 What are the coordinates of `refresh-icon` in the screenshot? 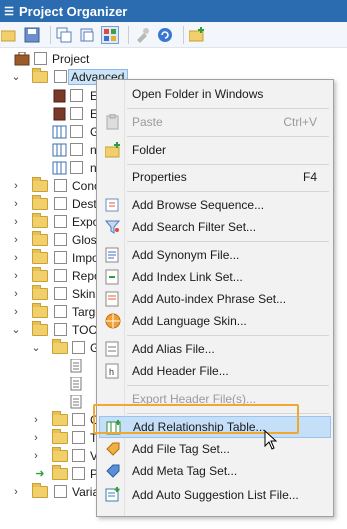 It's located at (165, 35).